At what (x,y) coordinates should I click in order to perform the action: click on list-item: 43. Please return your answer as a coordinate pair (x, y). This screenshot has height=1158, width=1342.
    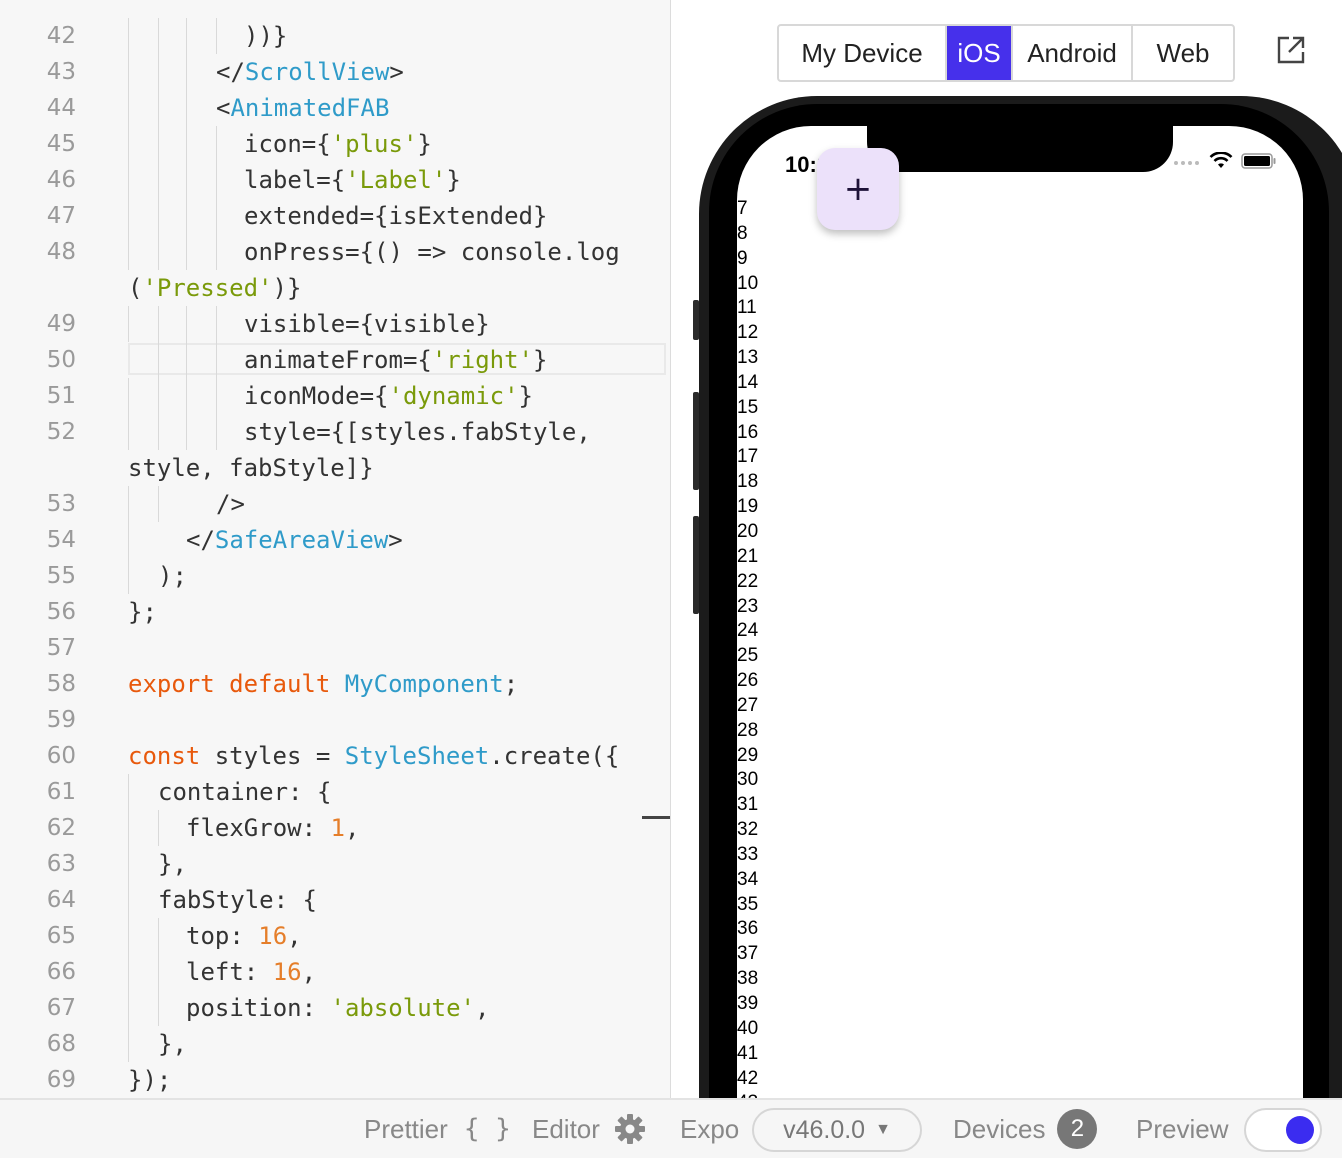
    Looking at the image, I should click on (747, 1094).